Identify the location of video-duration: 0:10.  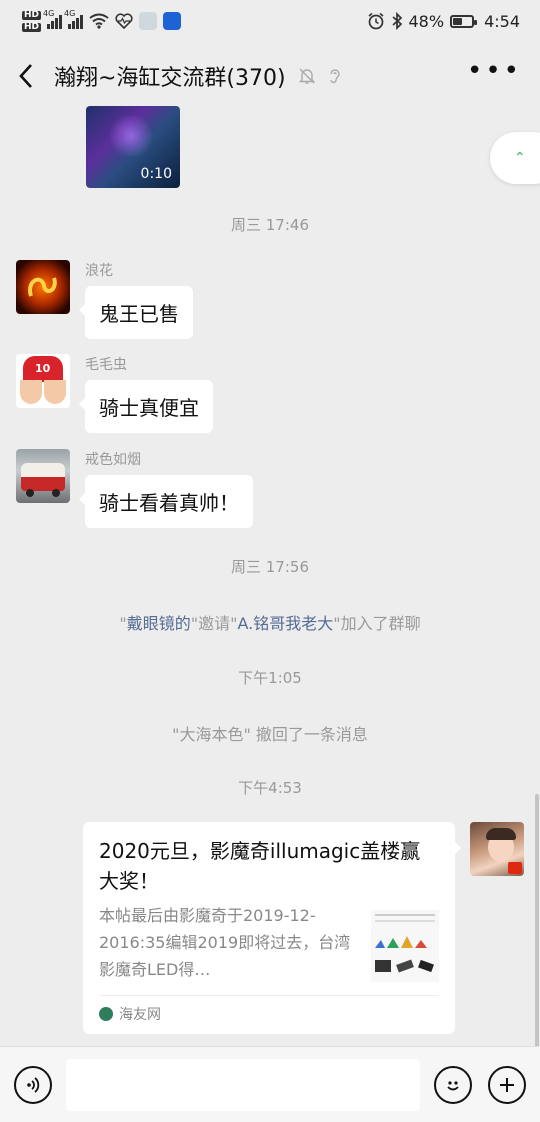
(156, 174).